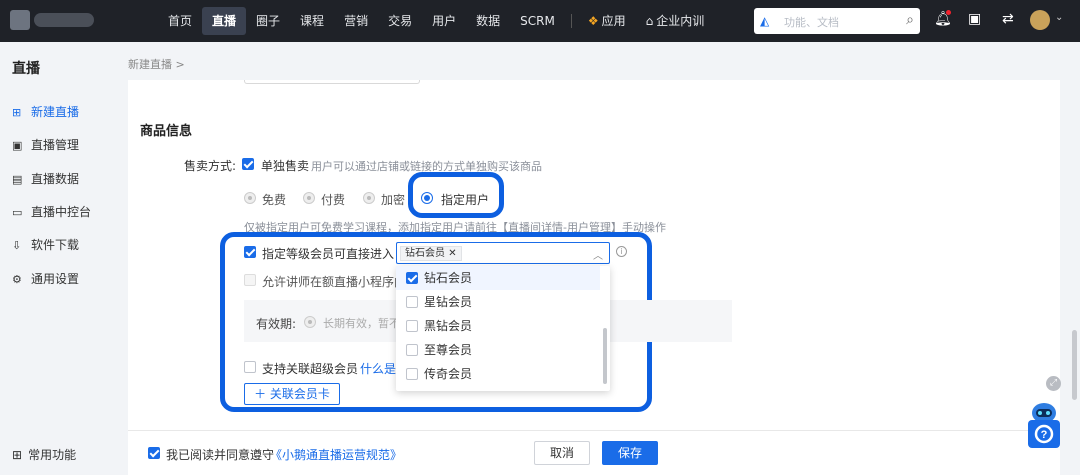 The height and width of the screenshot is (475, 1080). Describe the element at coordinates (156, 64) in the screenshot. I see `breadcrumb: 新建直播 >` at that location.